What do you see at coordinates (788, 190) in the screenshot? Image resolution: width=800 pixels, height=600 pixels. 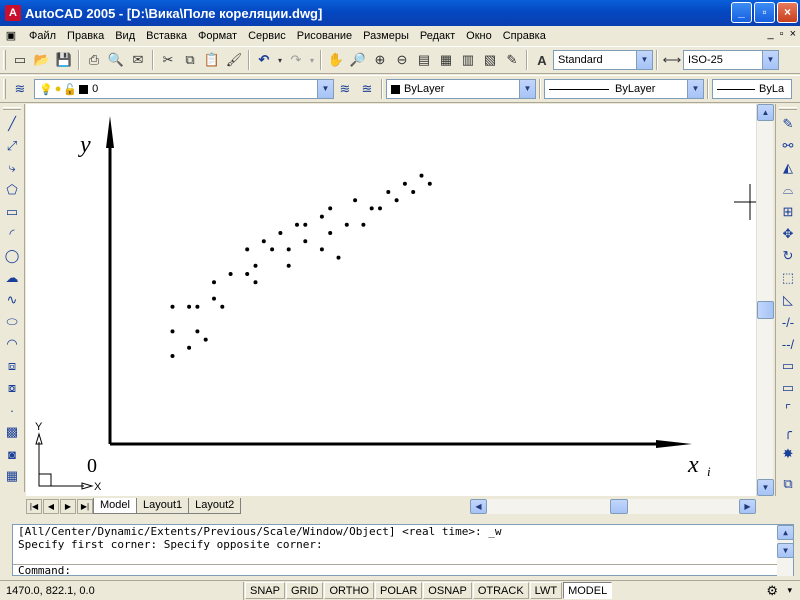 I see `offset-icon: ⌓` at bounding box center [788, 190].